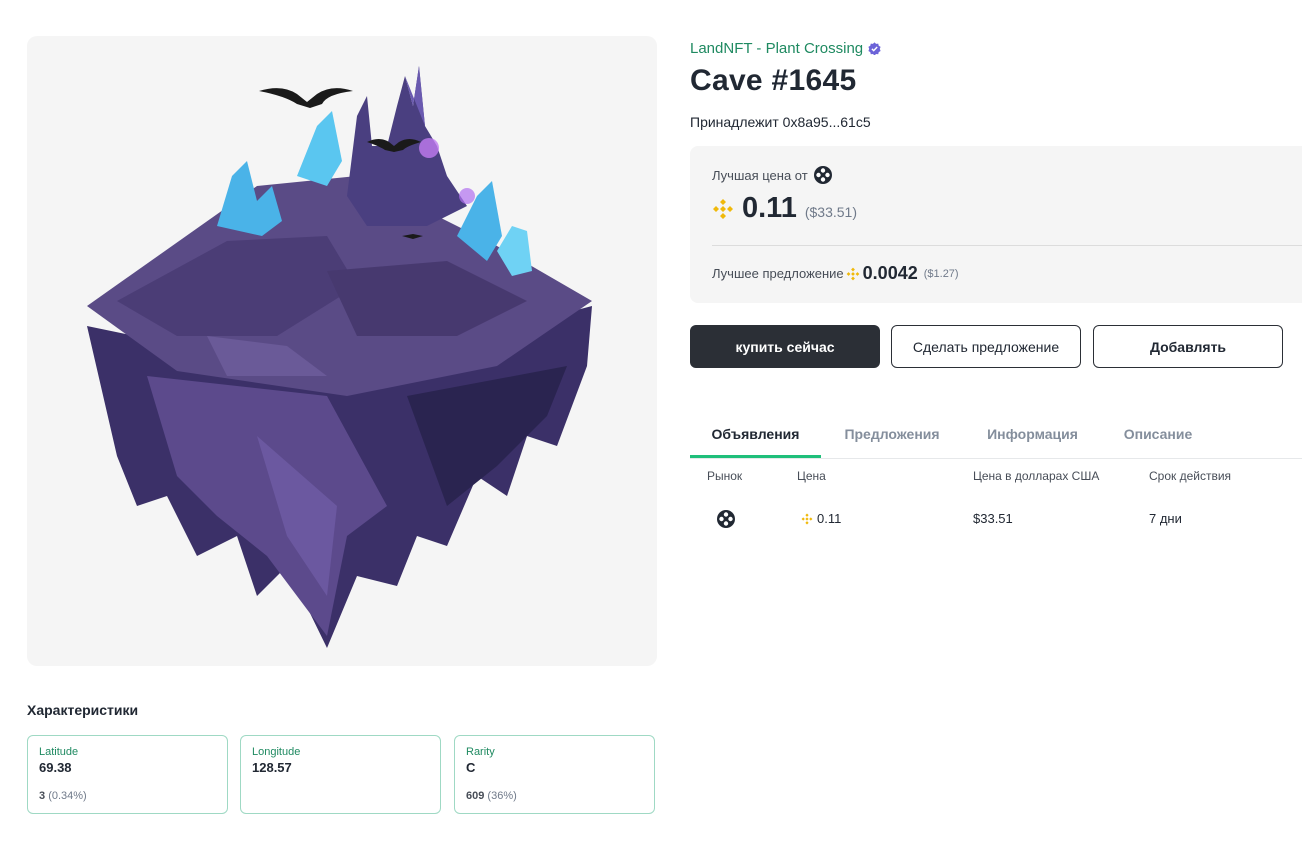 The height and width of the screenshot is (866, 1302). What do you see at coordinates (340, 774) in the screenshot?
I see `trait-card-longitude: Longitude 128.57` at bounding box center [340, 774].